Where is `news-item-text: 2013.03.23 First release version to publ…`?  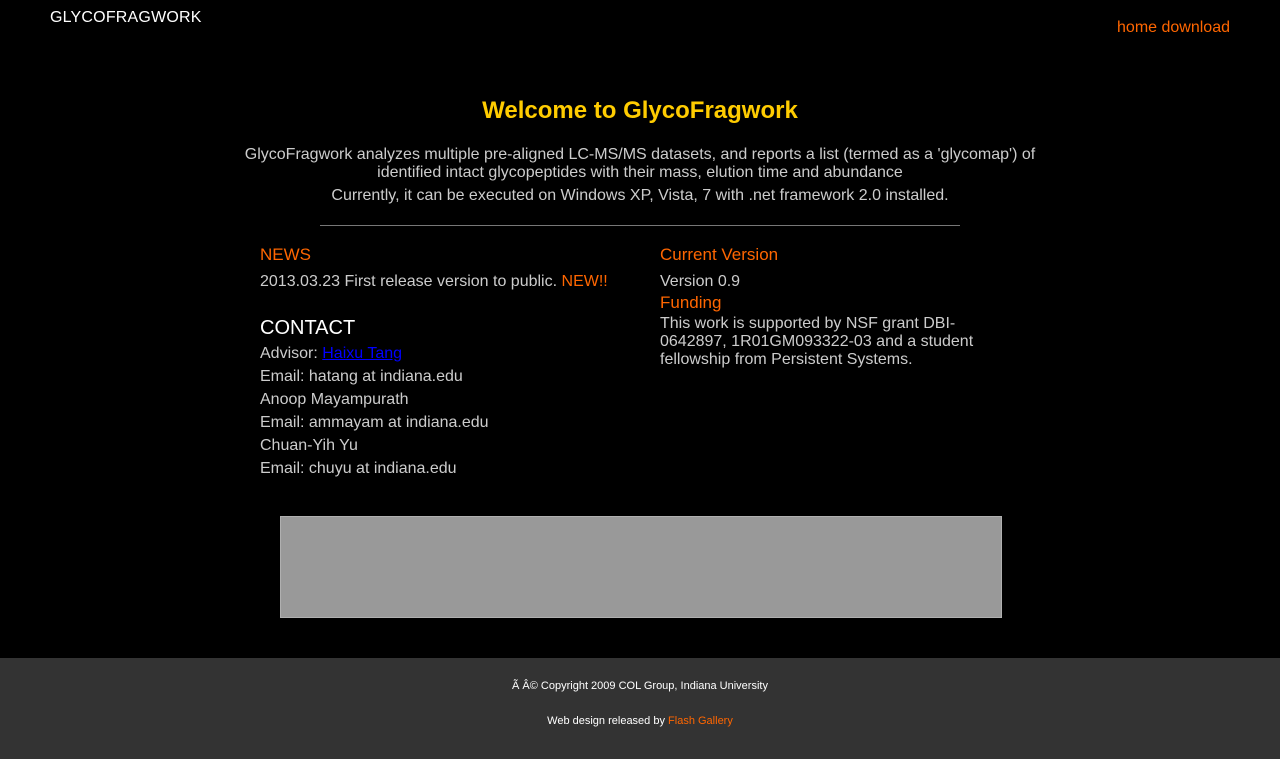
news-item-text: 2013.03.23 First release version to publ… is located at coordinates (409, 281).